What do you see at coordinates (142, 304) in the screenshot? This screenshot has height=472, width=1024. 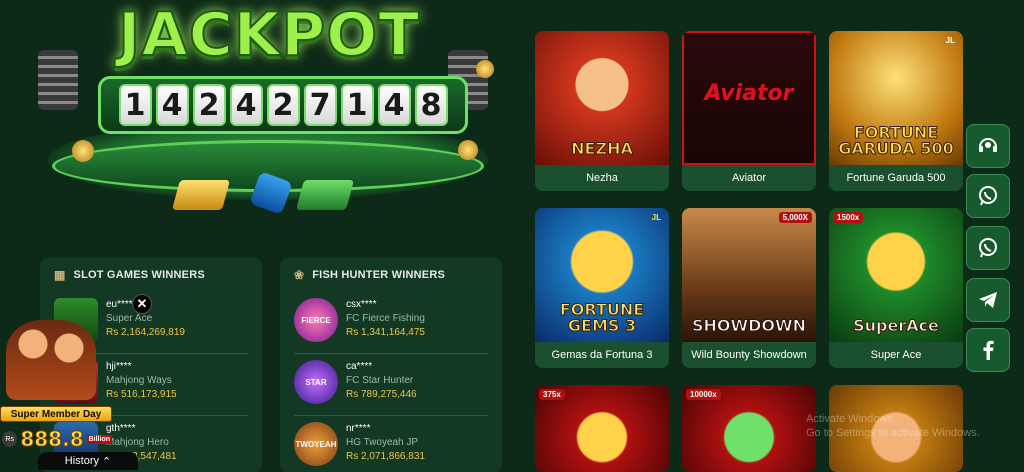 I see `close-icon: ✕` at bounding box center [142, 304].